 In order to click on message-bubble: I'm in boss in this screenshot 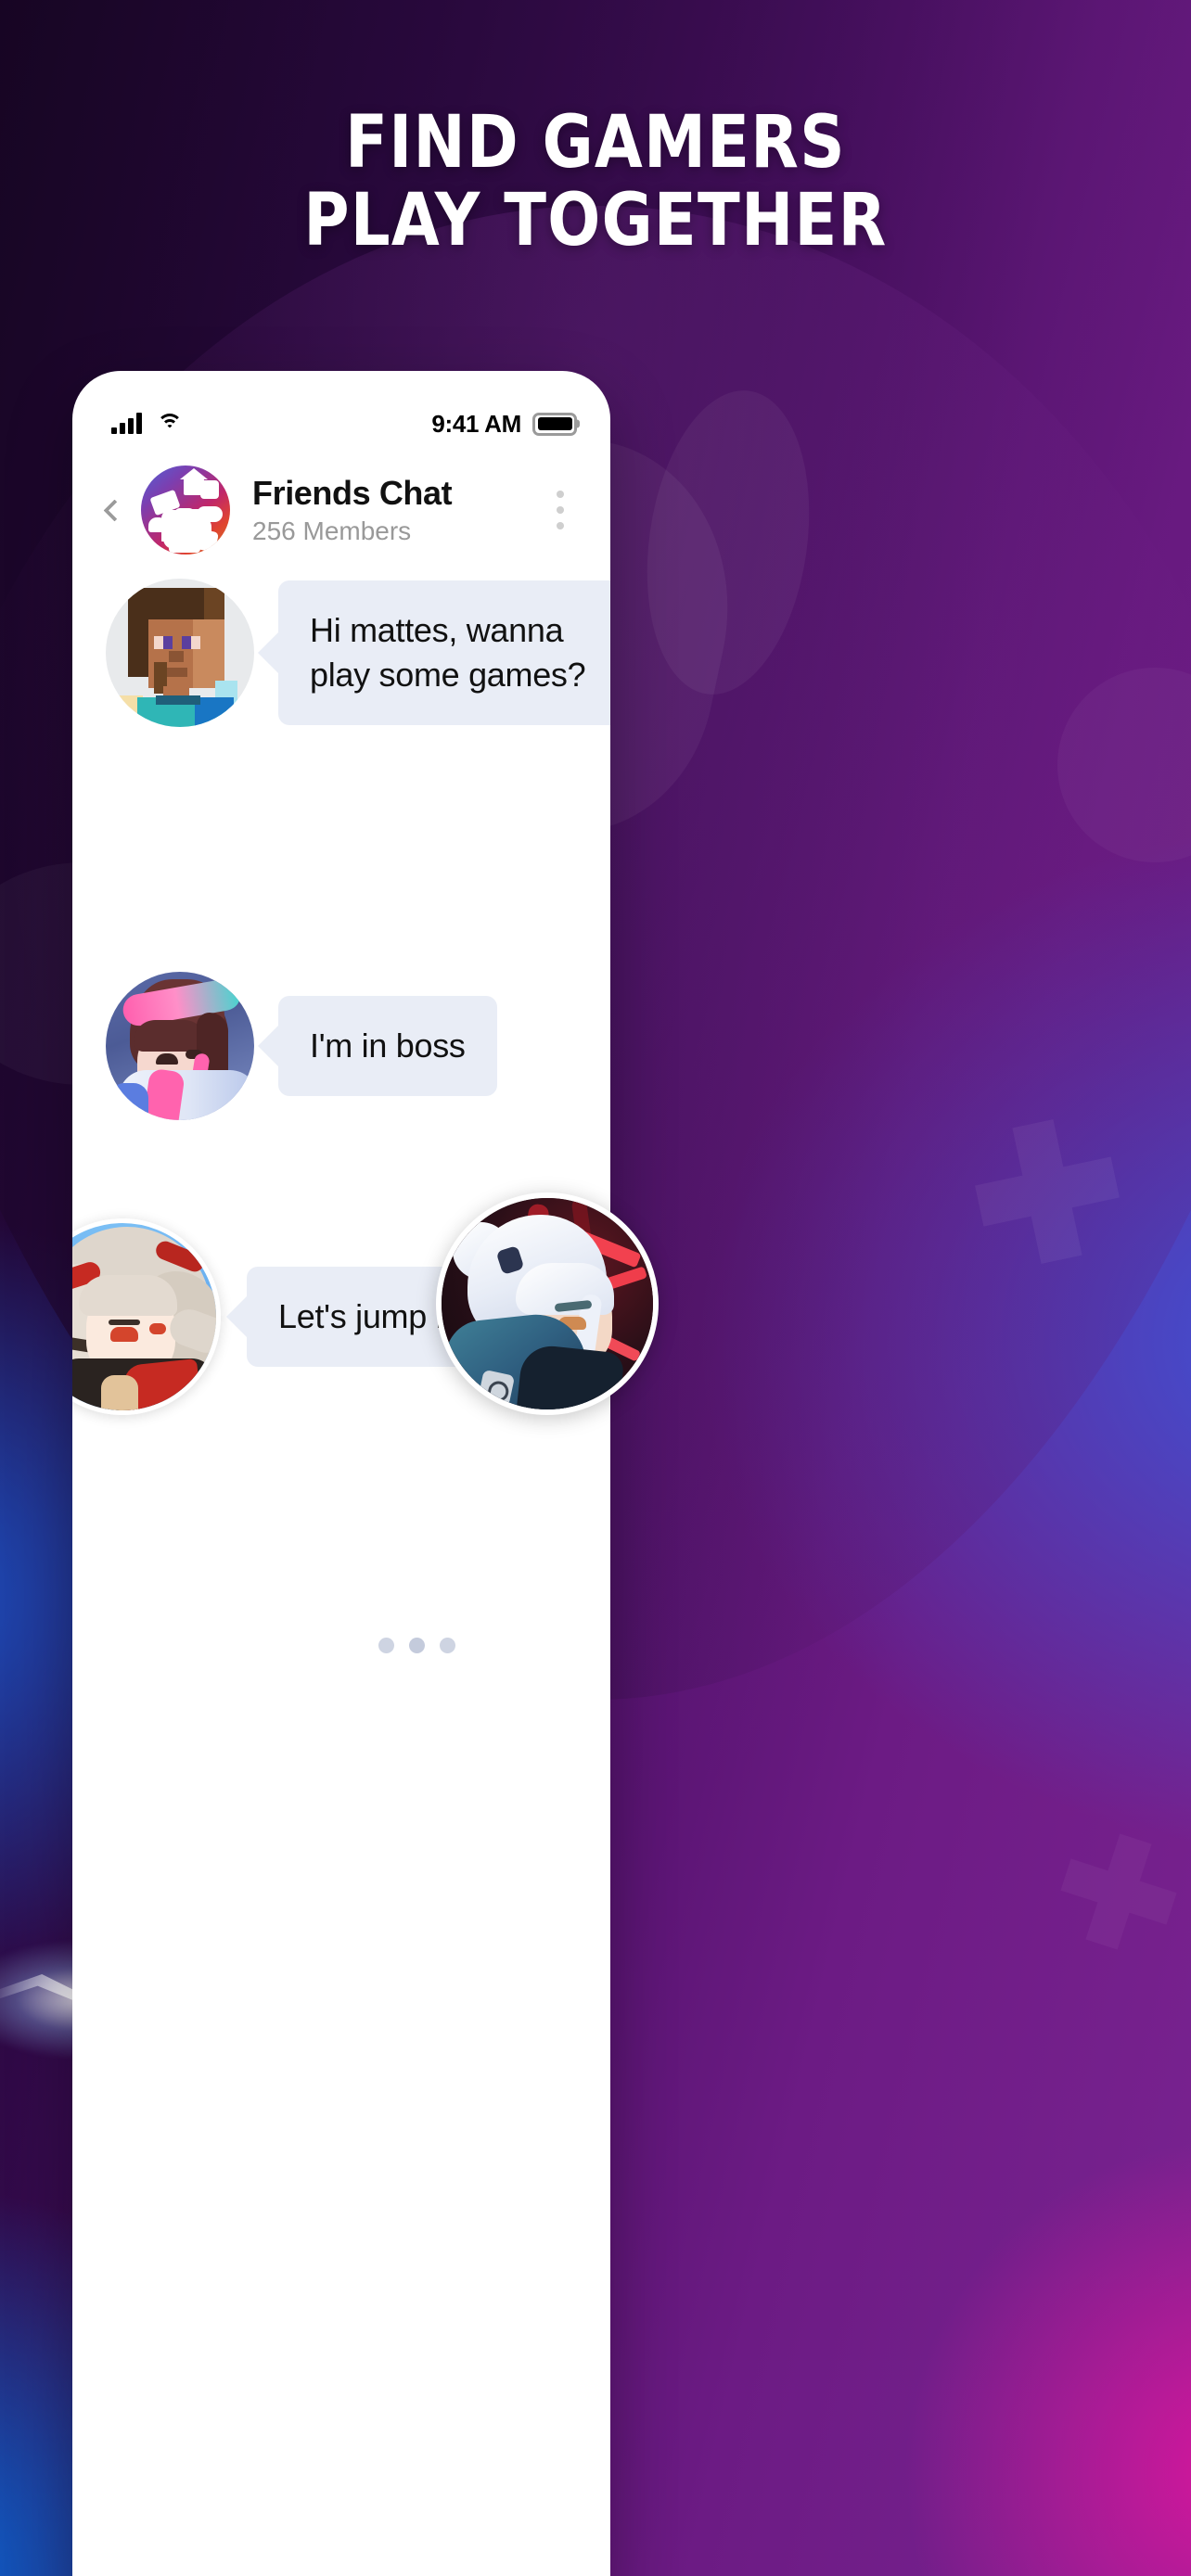, I will do `click(387, 1046)`.